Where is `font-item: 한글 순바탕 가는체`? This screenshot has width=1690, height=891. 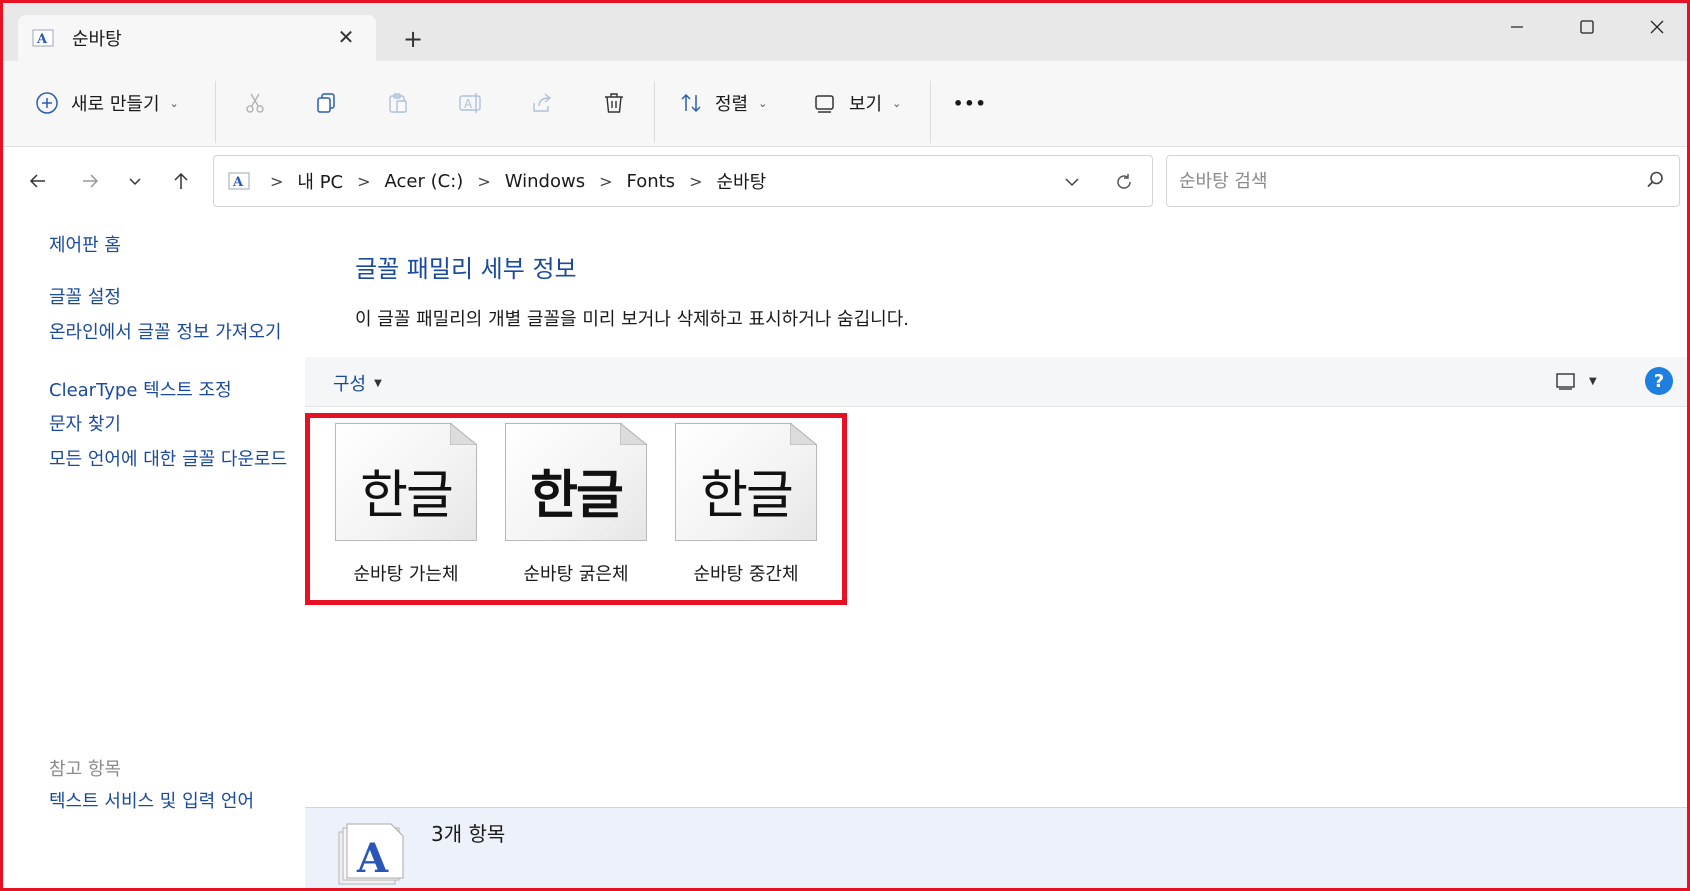 font-item: 한글 순바탕 가는체 is located at coordinates (402, 508).